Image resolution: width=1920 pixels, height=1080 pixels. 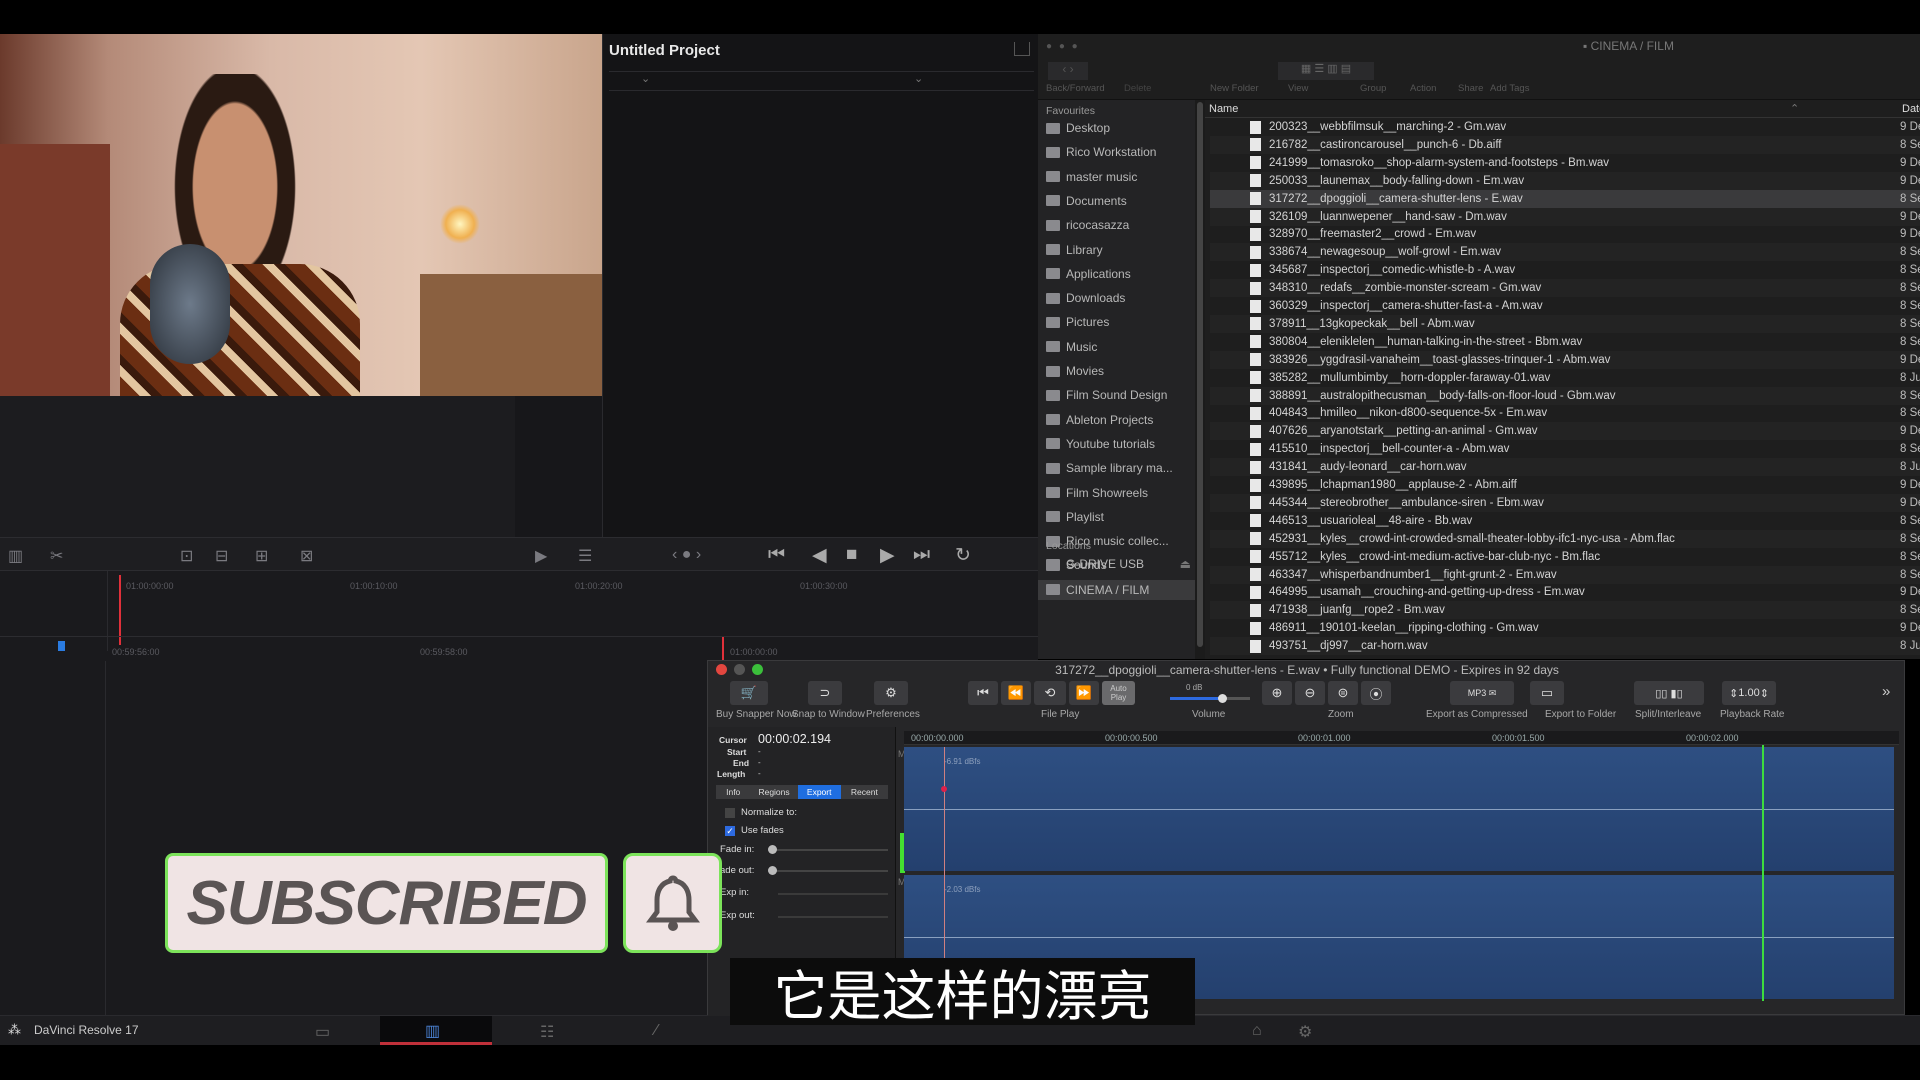 What do you see at coordinates (686, 555) in the screenshot?
I see `jog-icon: ‹ ● ›` at bounding box center [686, 555].